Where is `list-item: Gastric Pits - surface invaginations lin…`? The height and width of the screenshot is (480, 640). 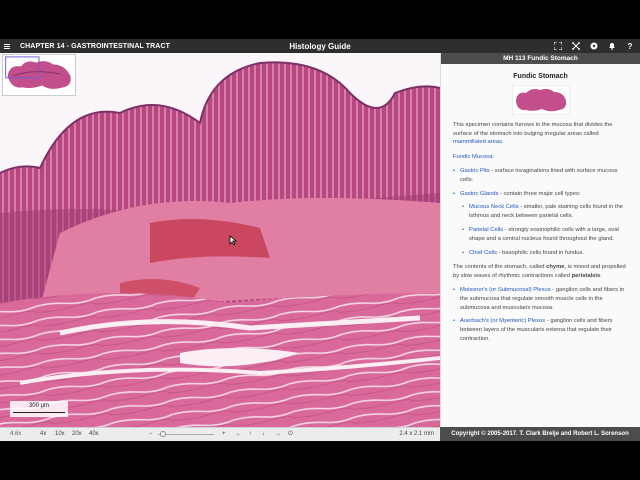
list-item: Gastric Pits - surface invaginations lin… is located at coordinates (540, 176).